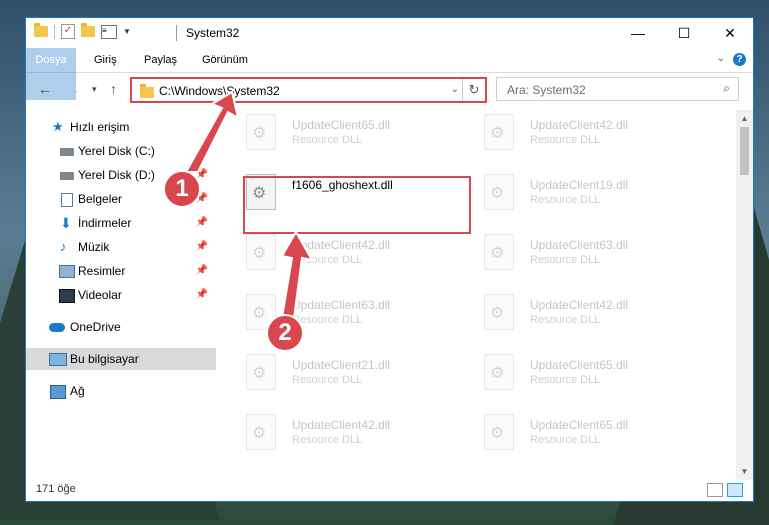 The image size is (769, 525). Describe the element at coordinates (182, 189) in the screenshot. I see `step-badge-1: 1` at that location.